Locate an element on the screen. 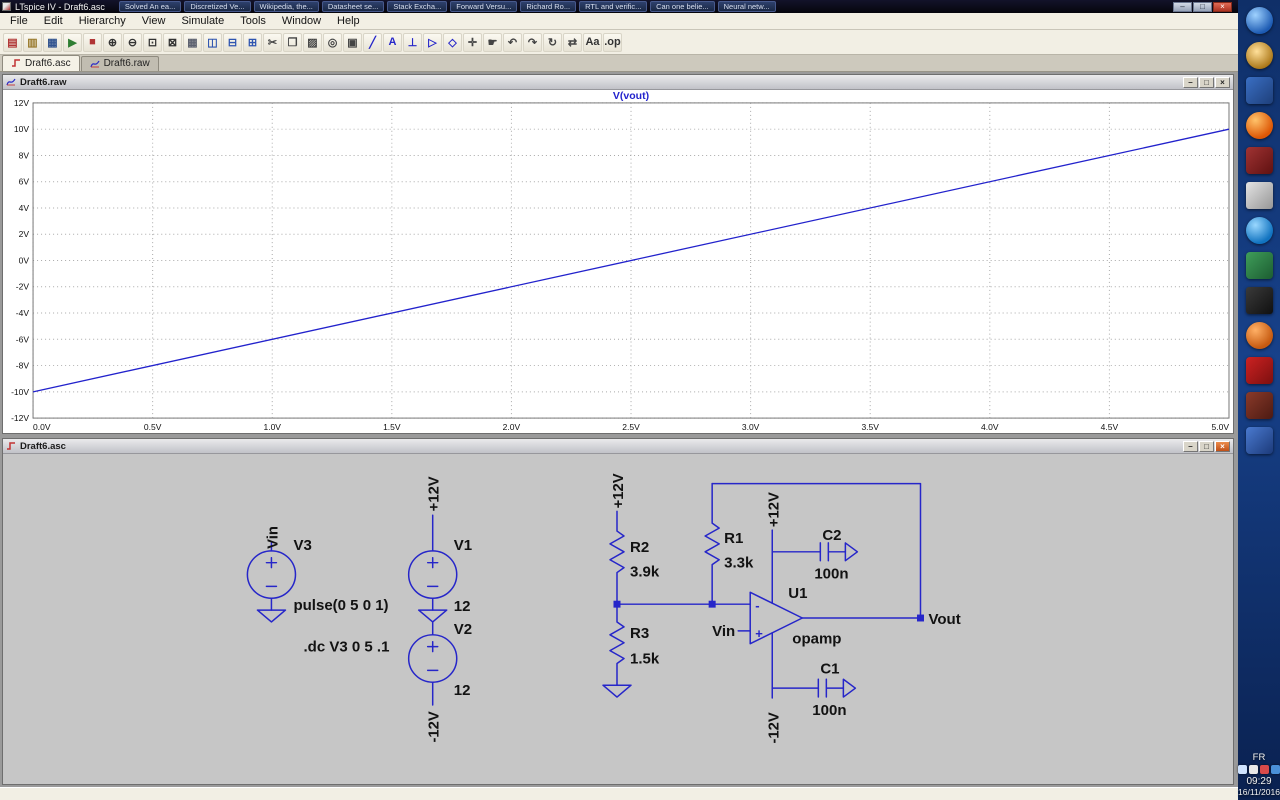  menu-tools: Tools is located at coordinates (253, 21).